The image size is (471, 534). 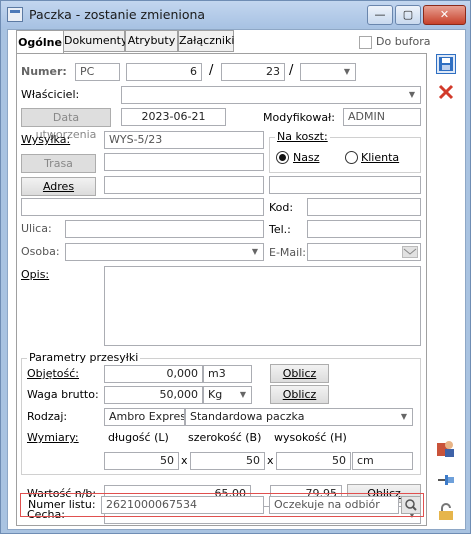 What do you see at coordinates (299, 117) in the screenshot?
I see `modyfikowal-label: Modyfikował:` at bounding box center [299, 117].